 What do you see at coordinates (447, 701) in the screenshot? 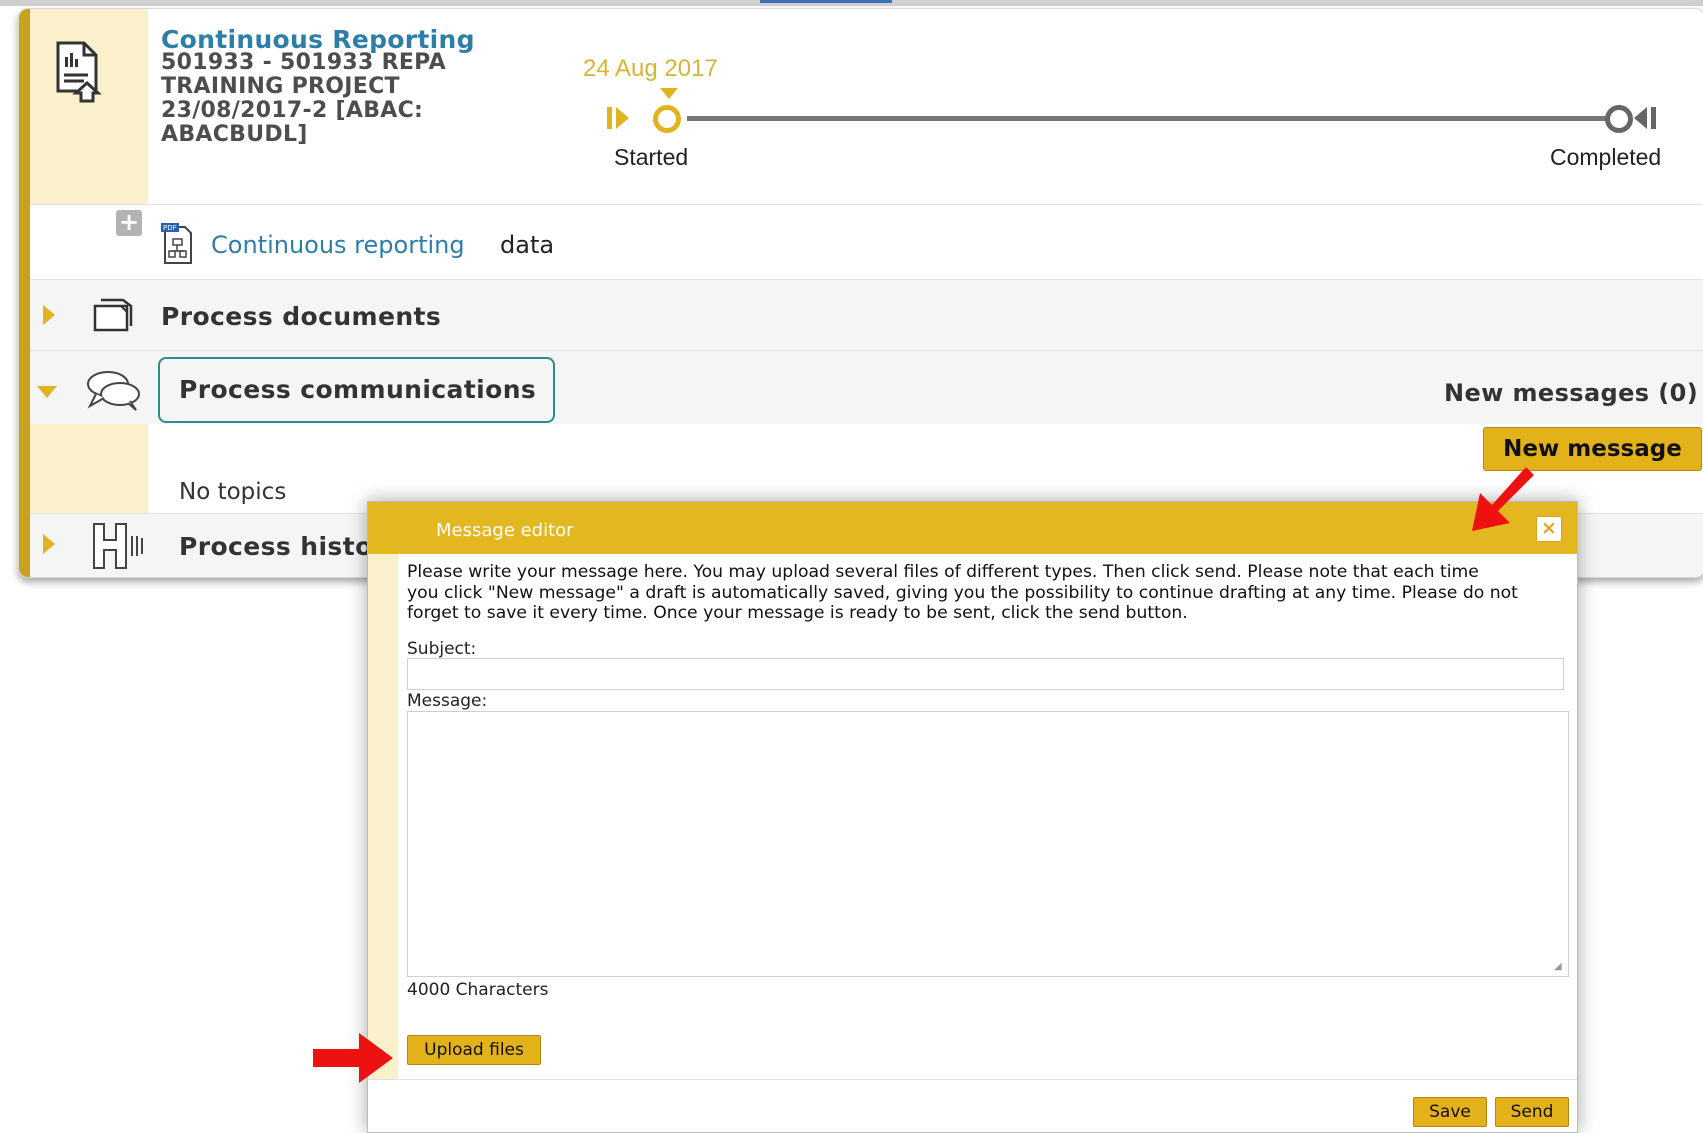
I see `message-label: Message:` at bounding box center [447, 701].